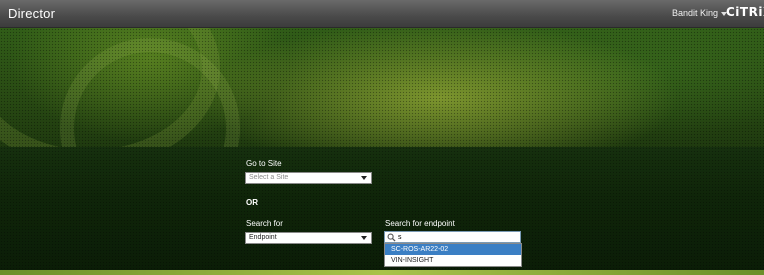 This screenshot has height=275, width=764. What do you see at coordinates (420, 223) in the screenshot?
I see `search-endpoint-label: Search for endpoint` at bounding box center [420, 223].